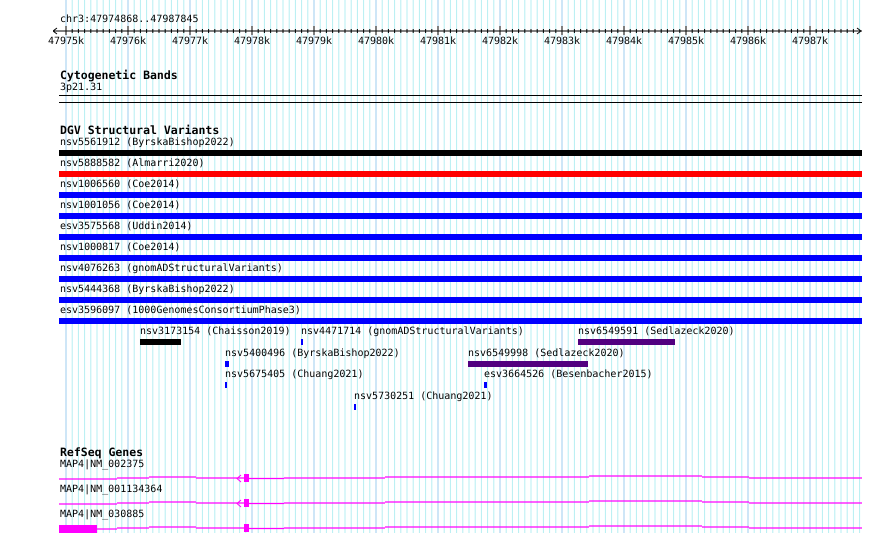  Describe the element at coordinates (118, 75) in the screenshot. I see `track-title: Cytogenetic Bands` at that location.